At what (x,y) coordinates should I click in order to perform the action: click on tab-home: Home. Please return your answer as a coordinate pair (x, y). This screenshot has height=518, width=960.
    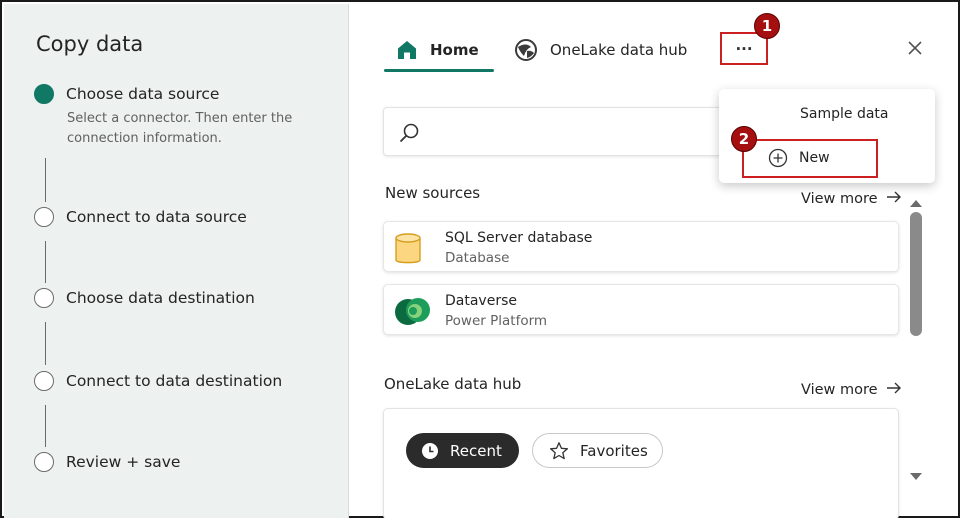
    Looking at the image, I should click on (439, 50).